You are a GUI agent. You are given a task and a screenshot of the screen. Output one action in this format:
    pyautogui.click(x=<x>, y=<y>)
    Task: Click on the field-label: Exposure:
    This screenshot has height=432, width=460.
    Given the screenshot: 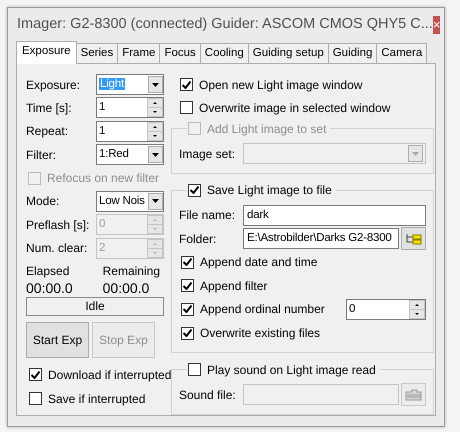 What is the action you would take?
    pyautogui.click(x=53, y=85)
    